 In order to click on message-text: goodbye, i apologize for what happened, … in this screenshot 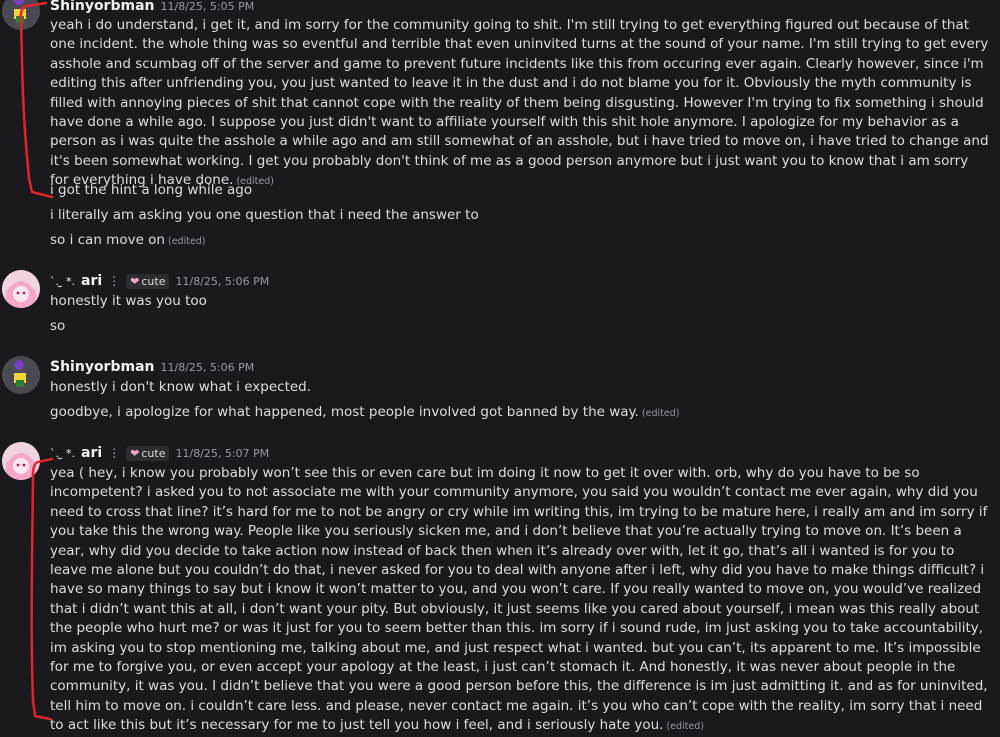, I will do `click(365, 412)`.